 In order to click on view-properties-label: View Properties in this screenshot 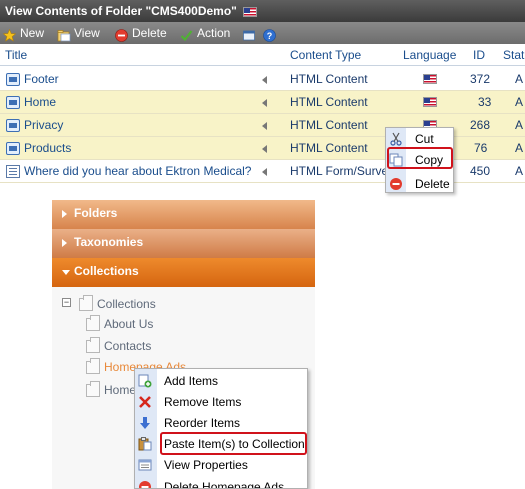, I will do `click(206, 465)`.